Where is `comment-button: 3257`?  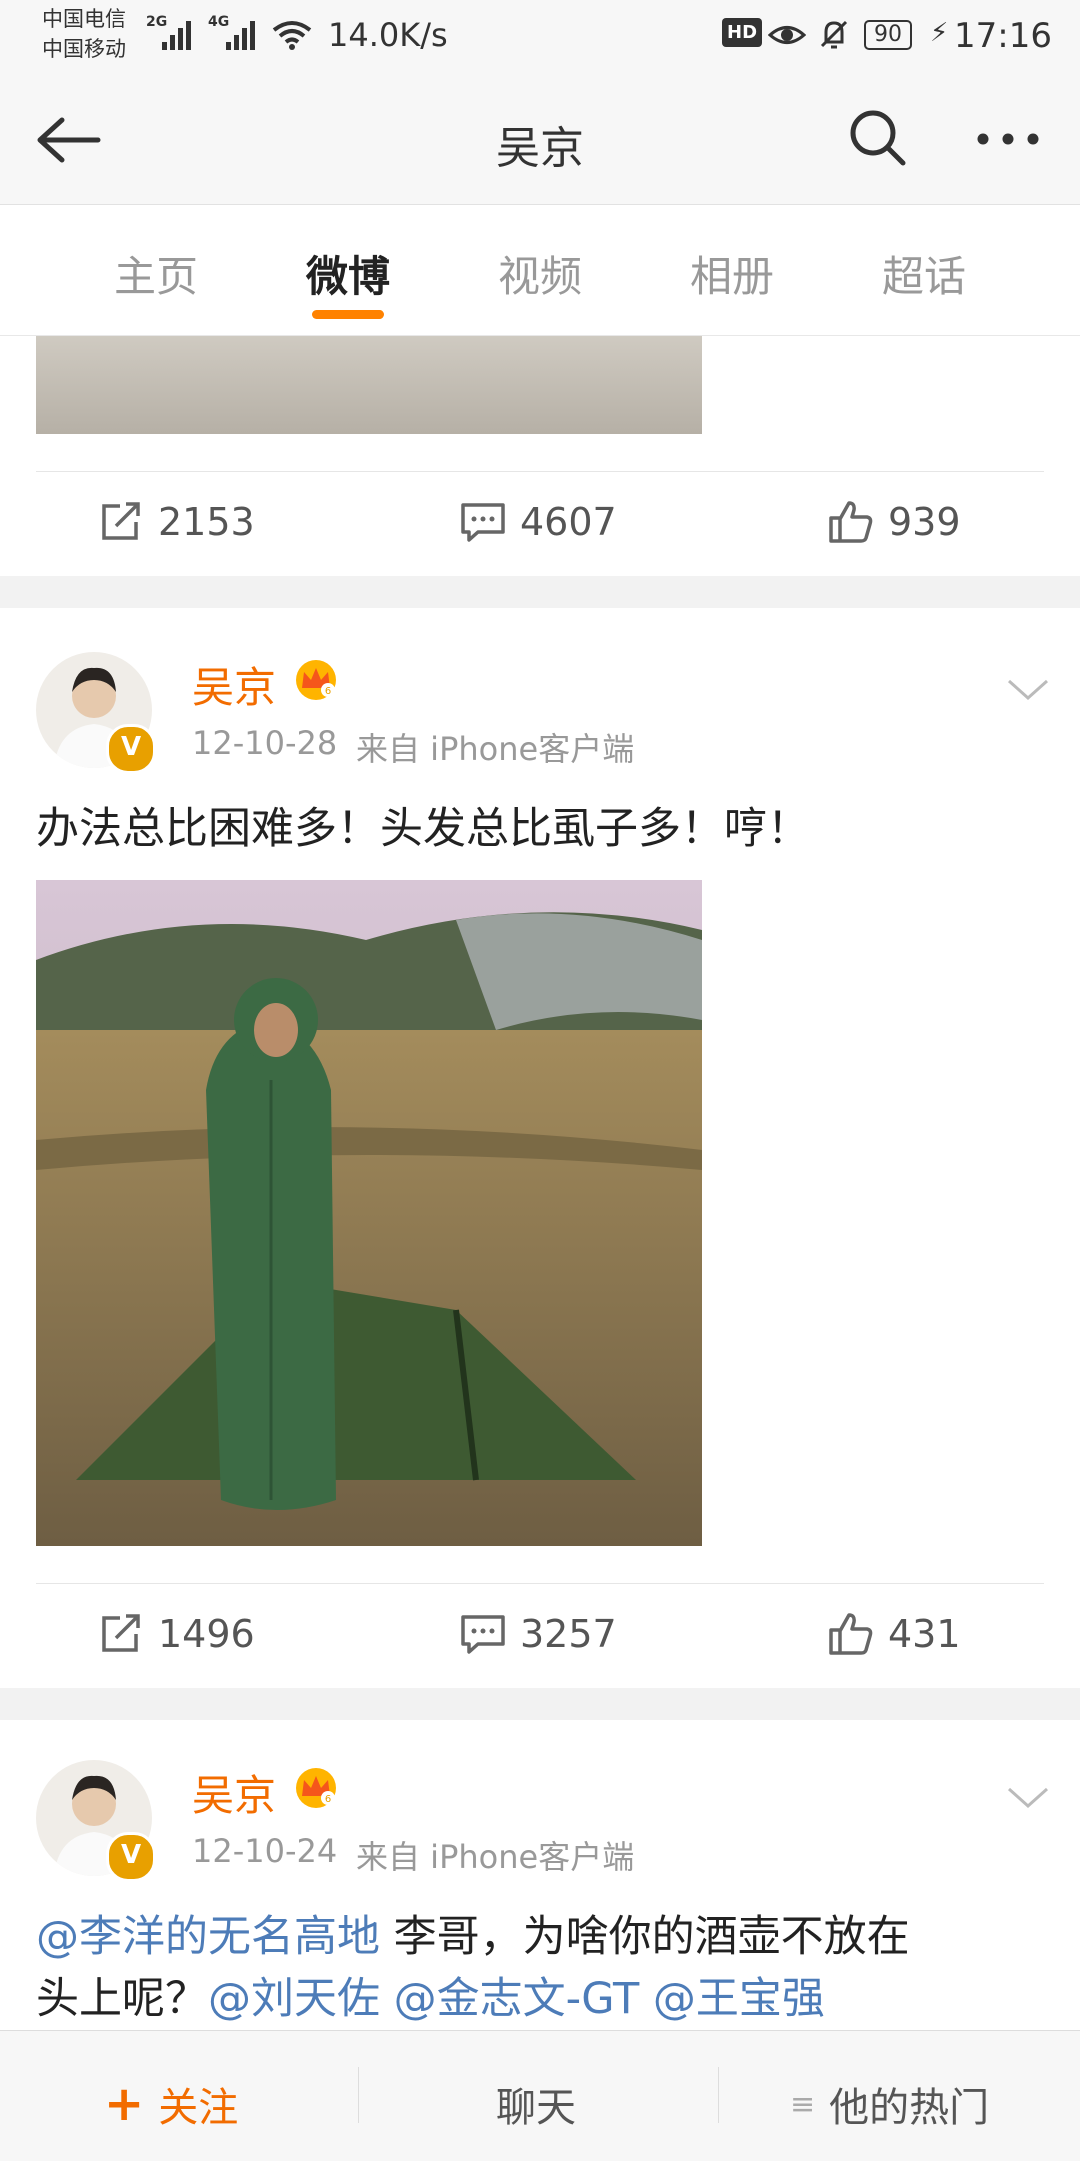 comment-button: 3257 is located at coordinates (538, 1634).